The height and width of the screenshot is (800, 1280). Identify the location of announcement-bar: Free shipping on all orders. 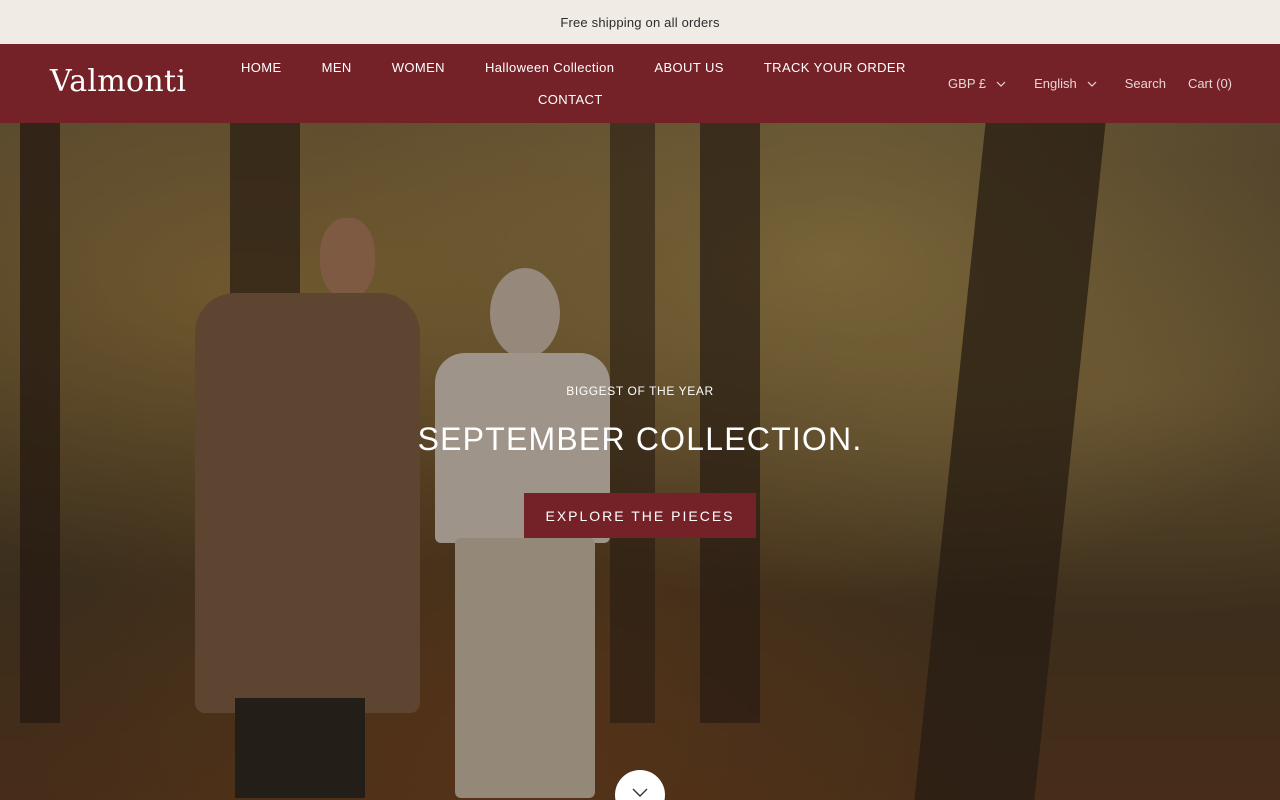
(640, 22).